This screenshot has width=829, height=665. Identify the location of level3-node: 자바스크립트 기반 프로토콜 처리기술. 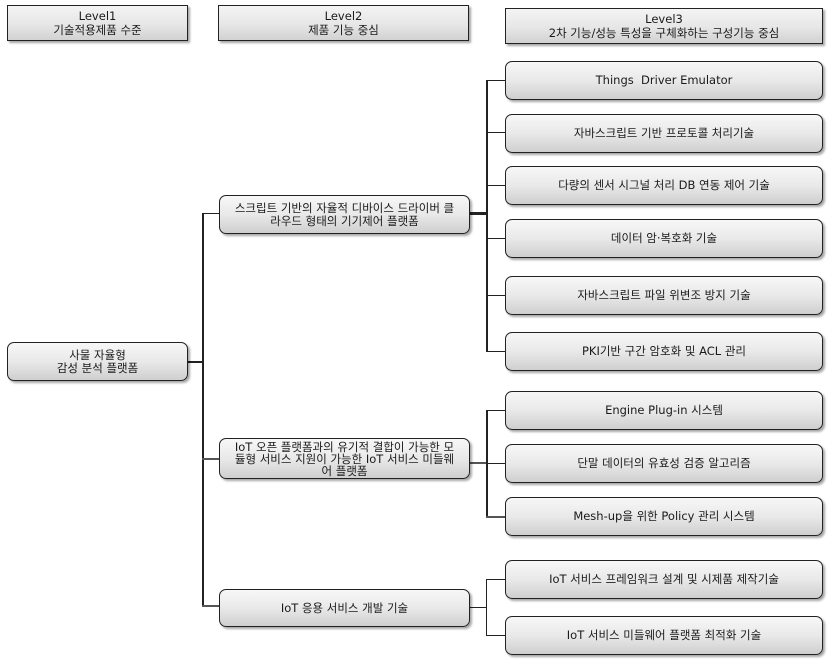
(664, 133).